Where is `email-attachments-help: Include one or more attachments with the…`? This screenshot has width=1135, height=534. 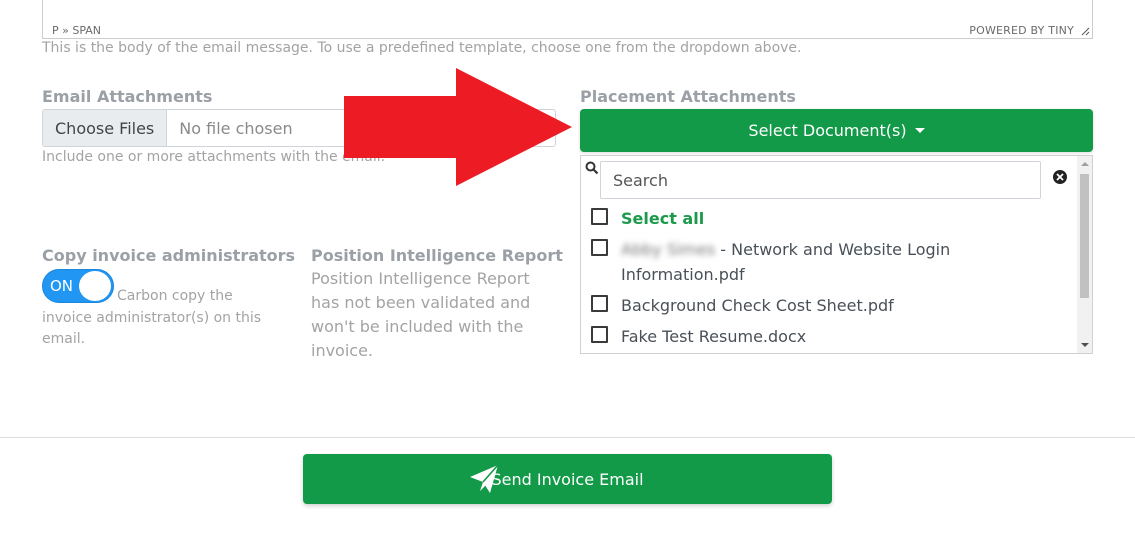
email-attachments-help: Include one or more attachments with the… is located at coordinates (214, 157).